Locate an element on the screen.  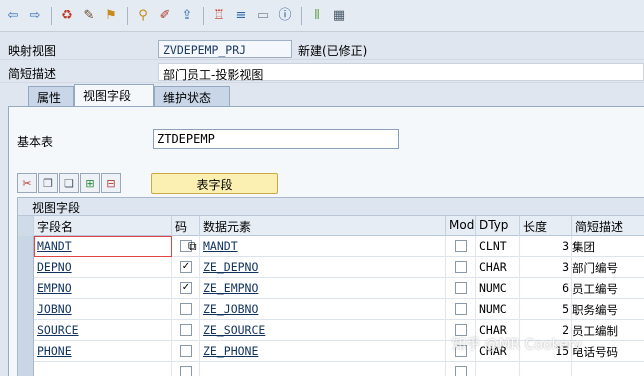
table-row: DEPNO ✓ ZE_DEPNO CHAR 3 部门编号 is located at coordinates (331, 267).